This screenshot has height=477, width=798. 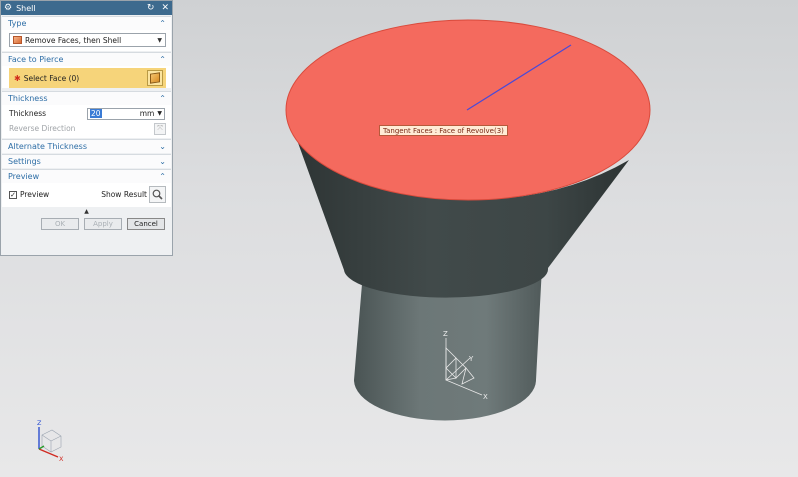 I want to click on close-icon: ✕, so click(x=165, y=8).